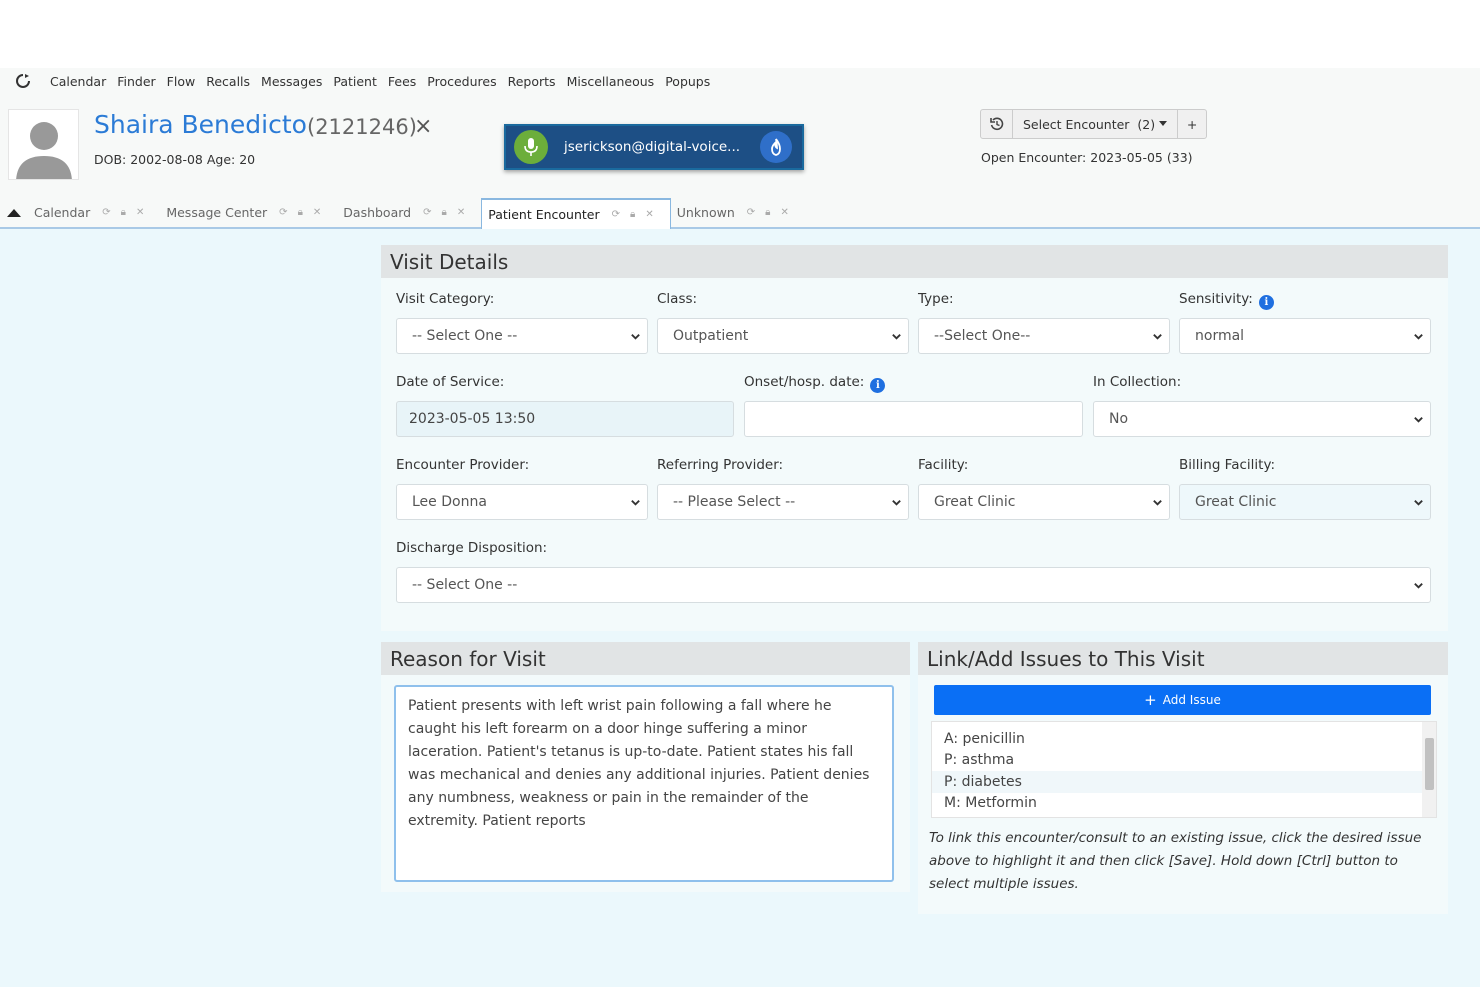 The width and height of the screenshot is (1480, 987). Describe the element at coordinates (687, 81) in the screenshot. I see `menu-popups: Popups` at that location.